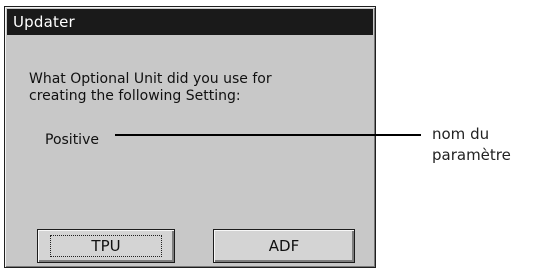  I want to click on adf-button-label: ADF, so click(284, 246).